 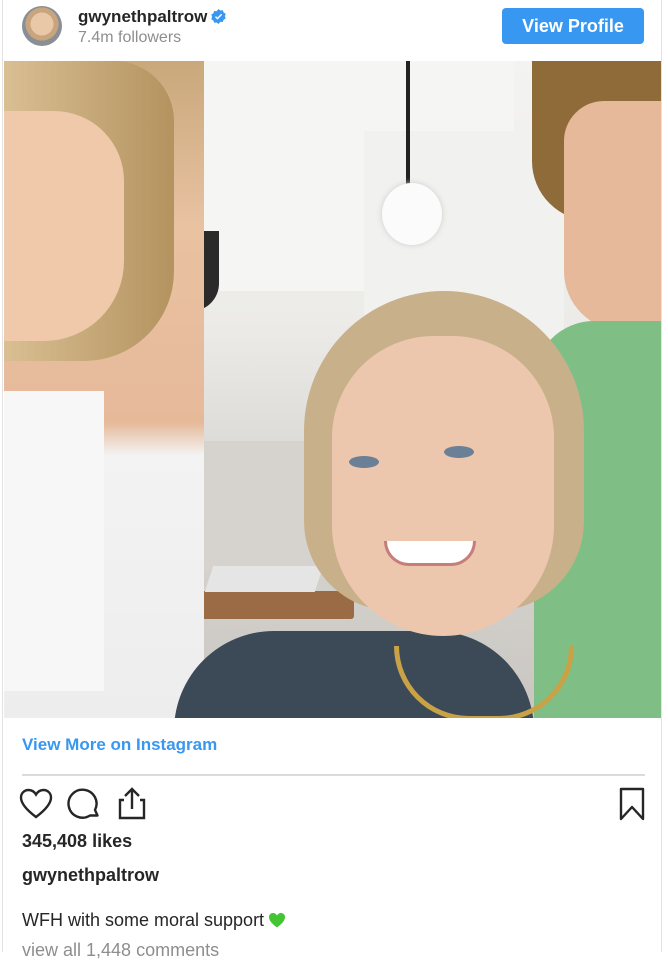 I want to click on divider, so click(x=333, y=775).